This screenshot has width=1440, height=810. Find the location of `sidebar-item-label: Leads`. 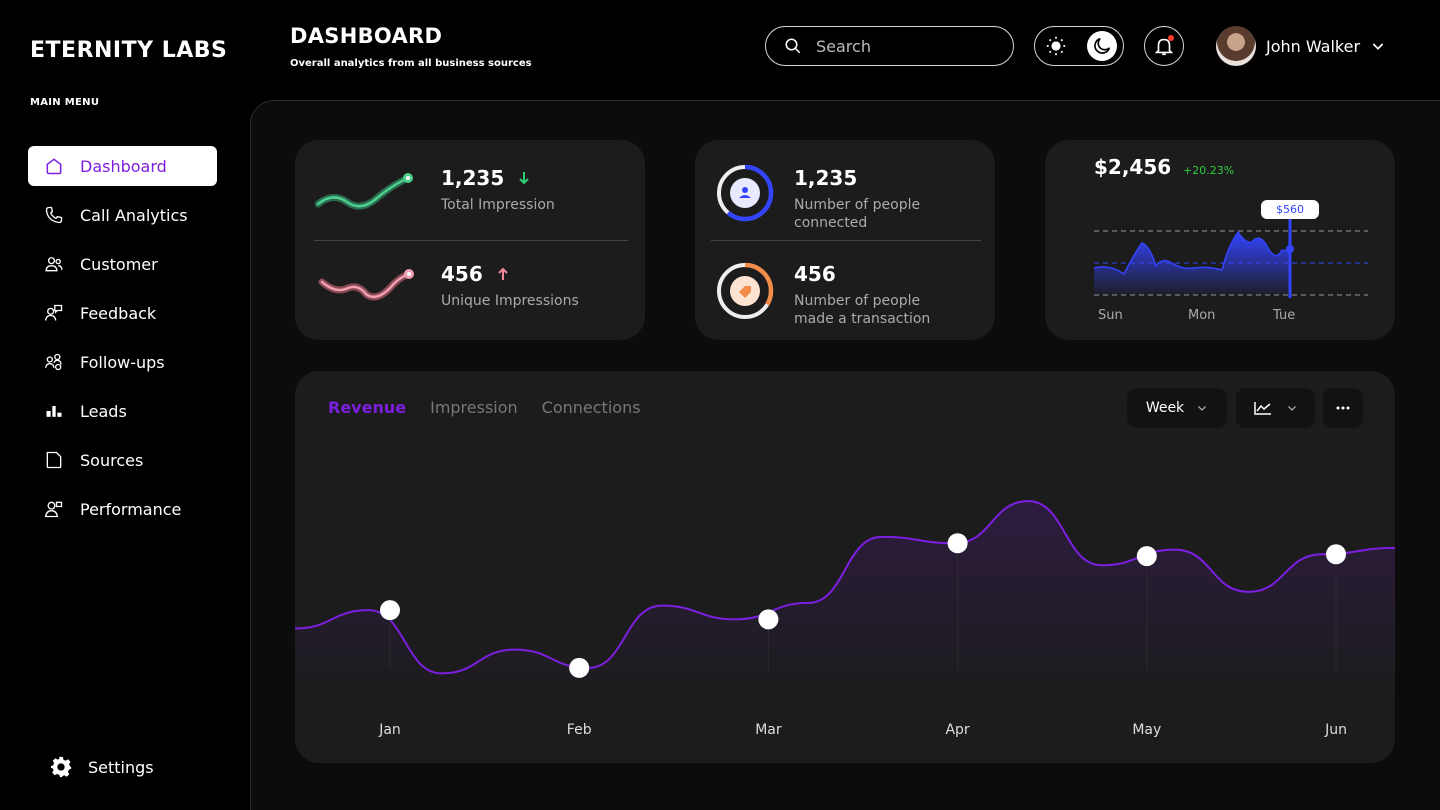

sidebar-item-label: Leads is located at coordinates (103, 411).